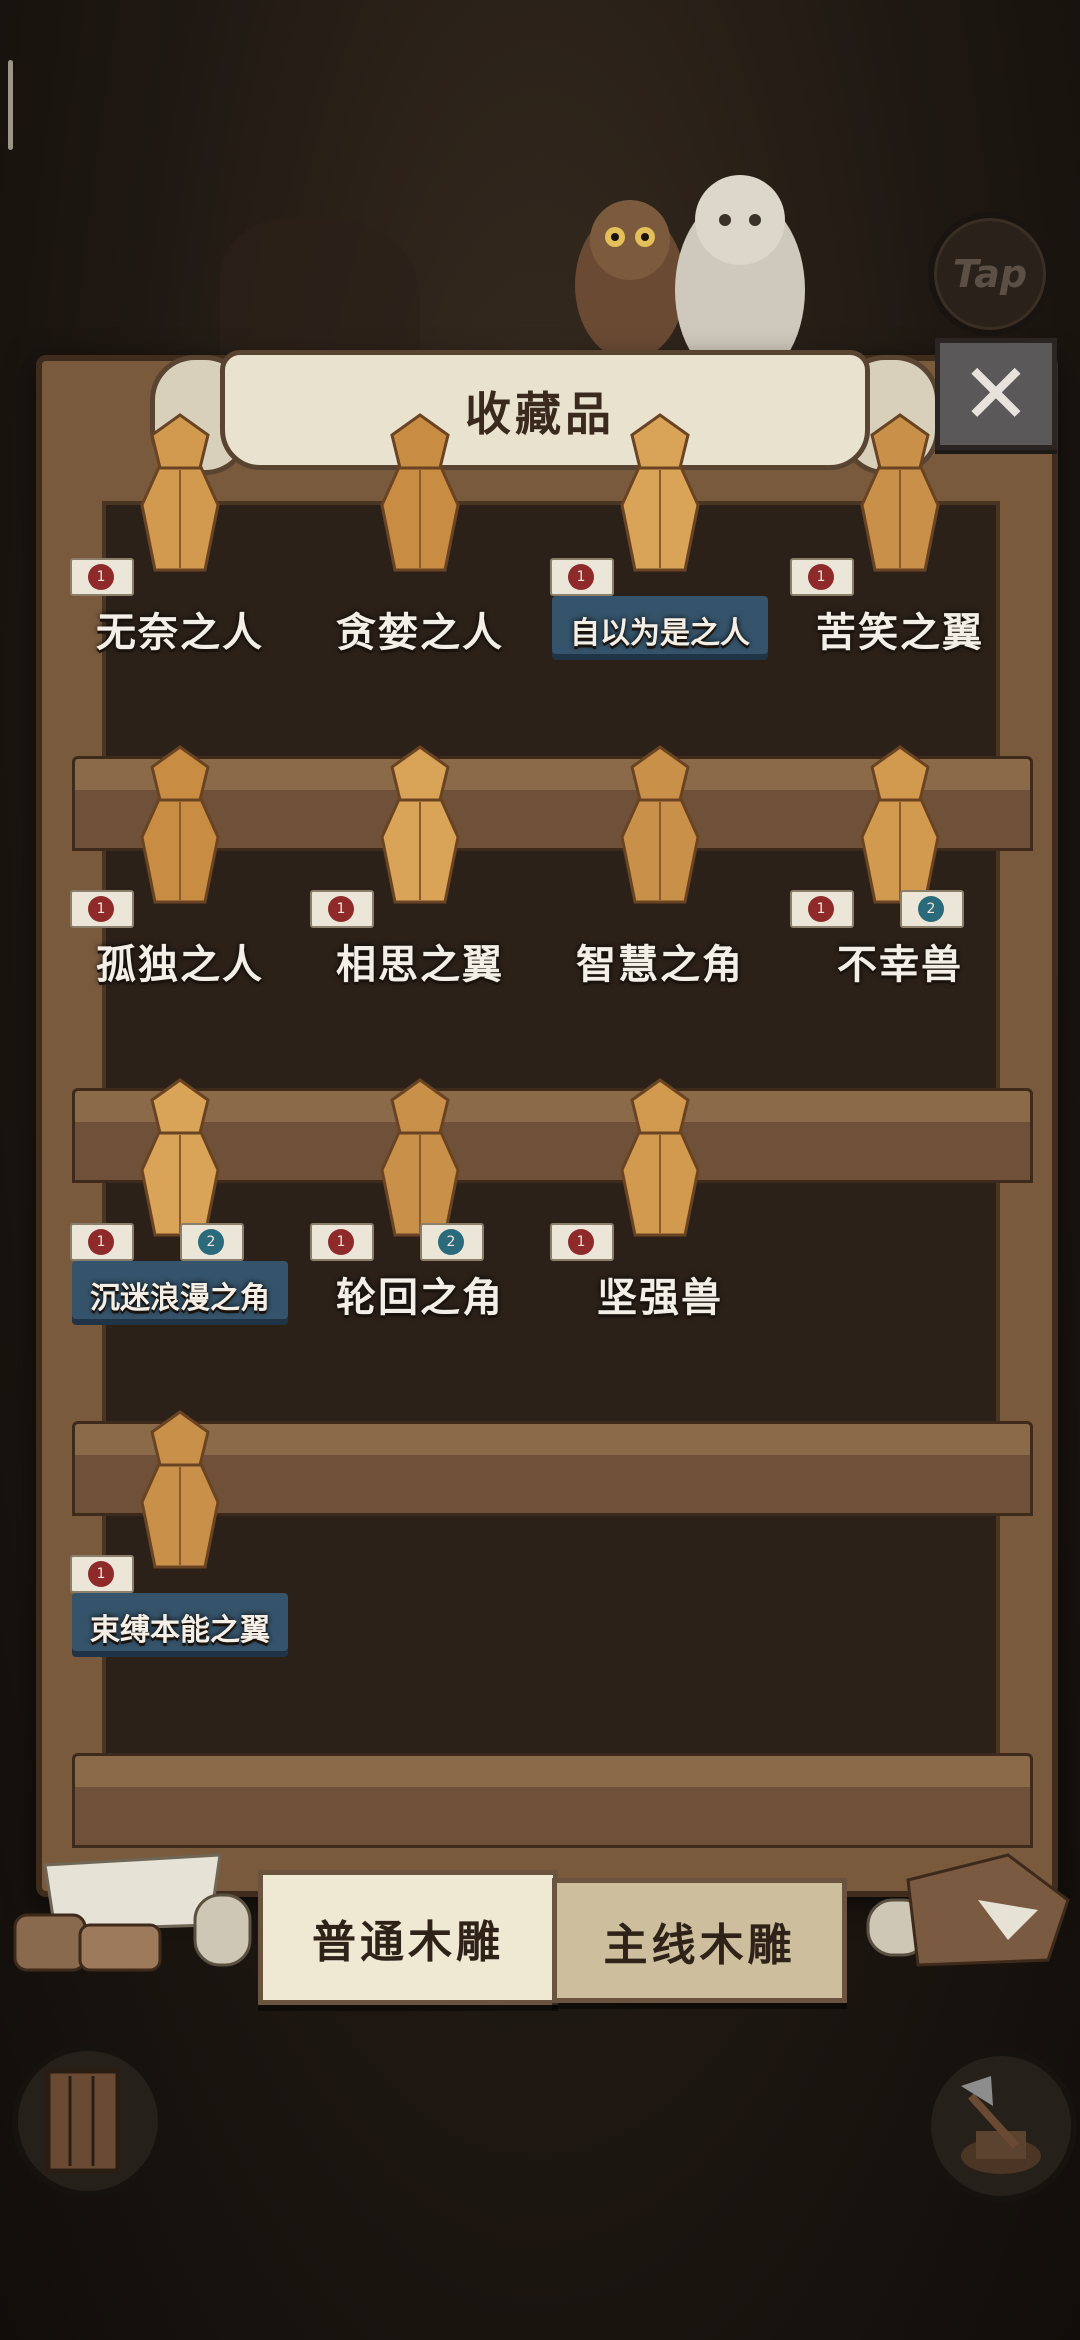 The height and width of the screenshot is (2340, 1080). I want to click on collection-item: 1 无奈之人, so click(180, 535).